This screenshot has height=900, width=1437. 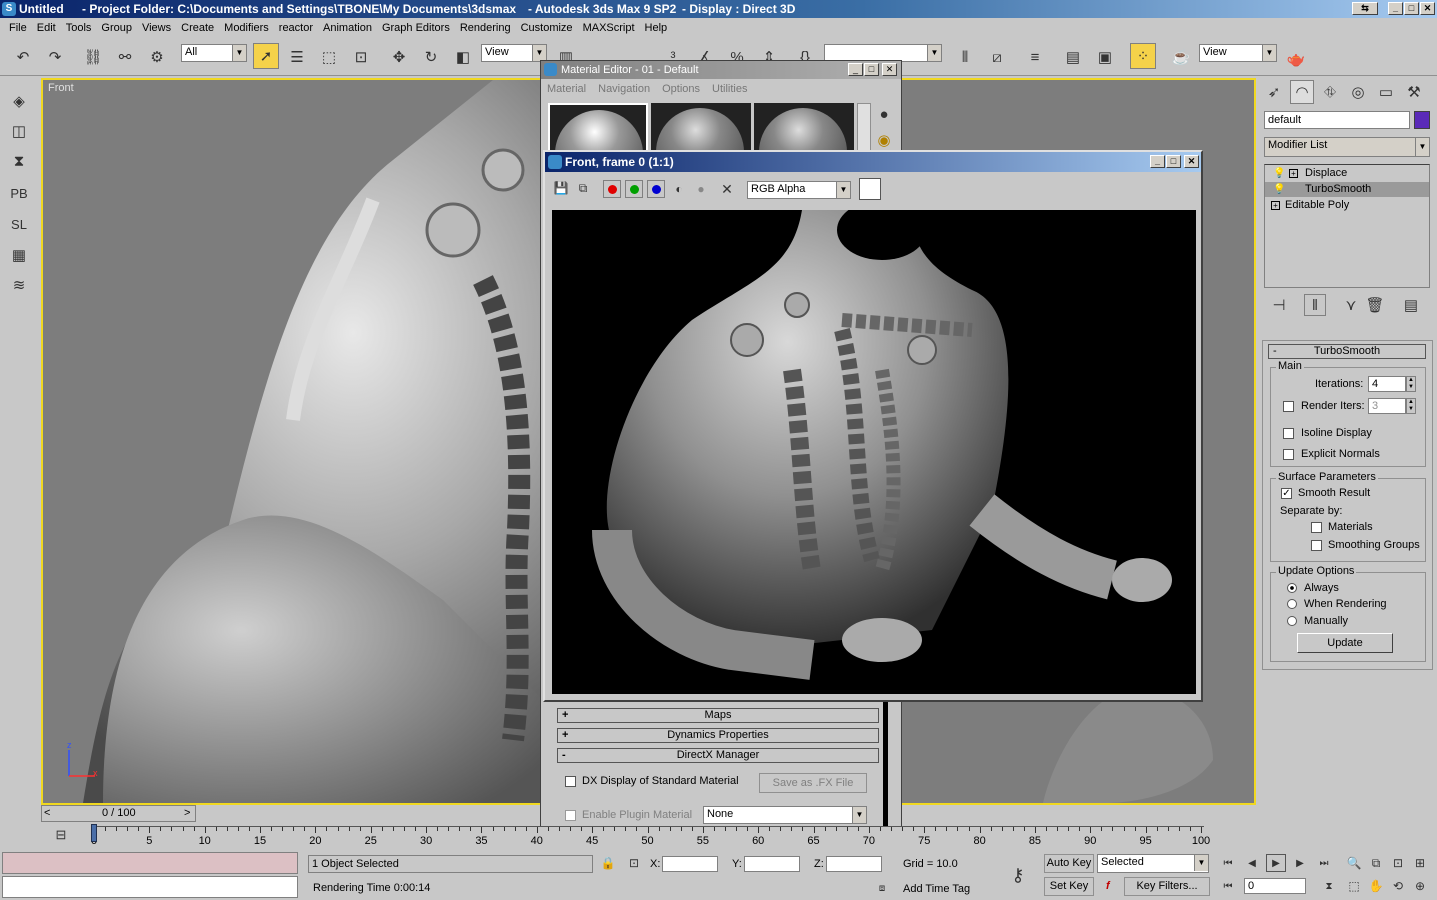 I want to click on turbosmooth-header: - TurboSmooth, so click(x=1347, y=351).